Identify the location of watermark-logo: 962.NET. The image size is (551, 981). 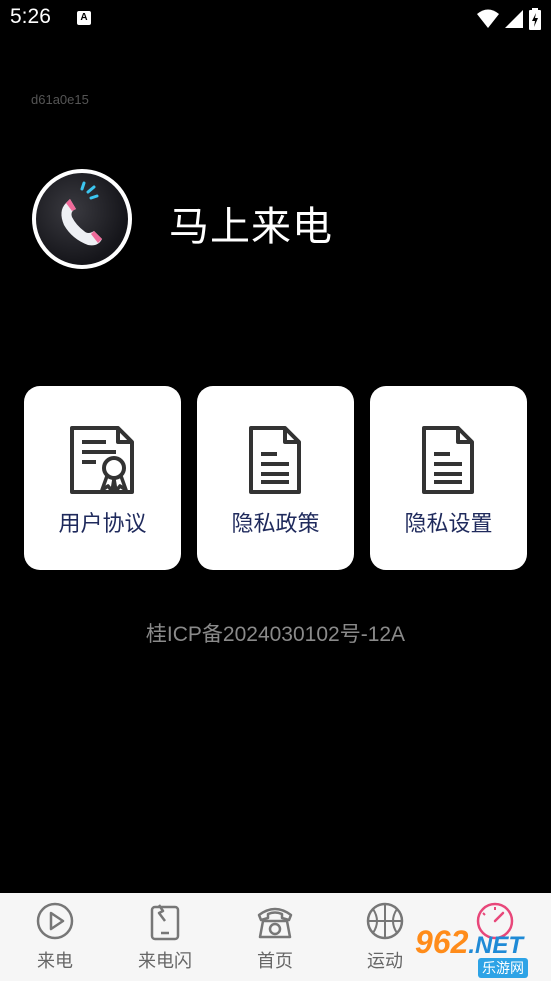
(469, 942).